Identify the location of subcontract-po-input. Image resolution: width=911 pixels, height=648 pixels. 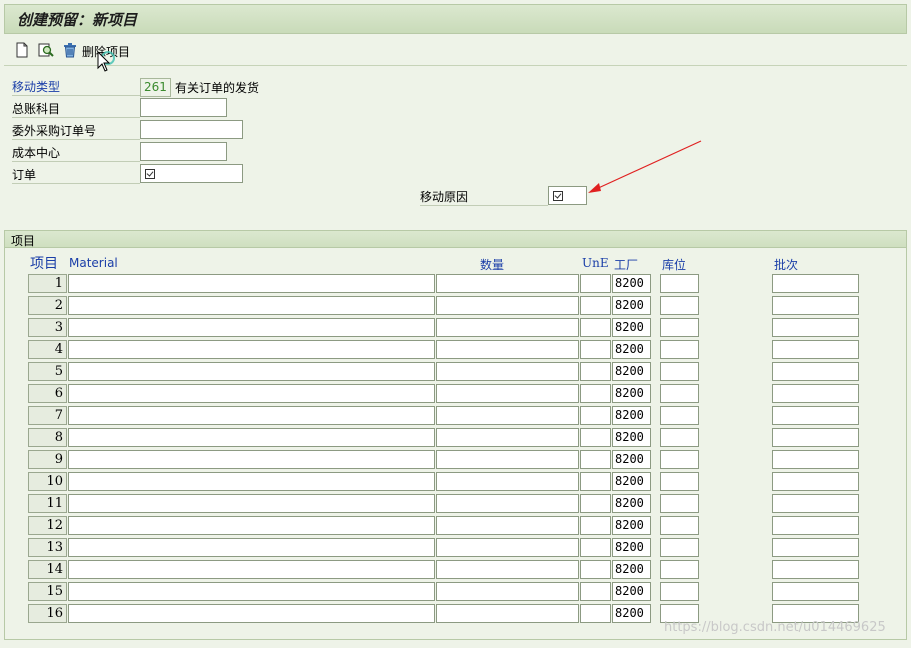
(191, 129).